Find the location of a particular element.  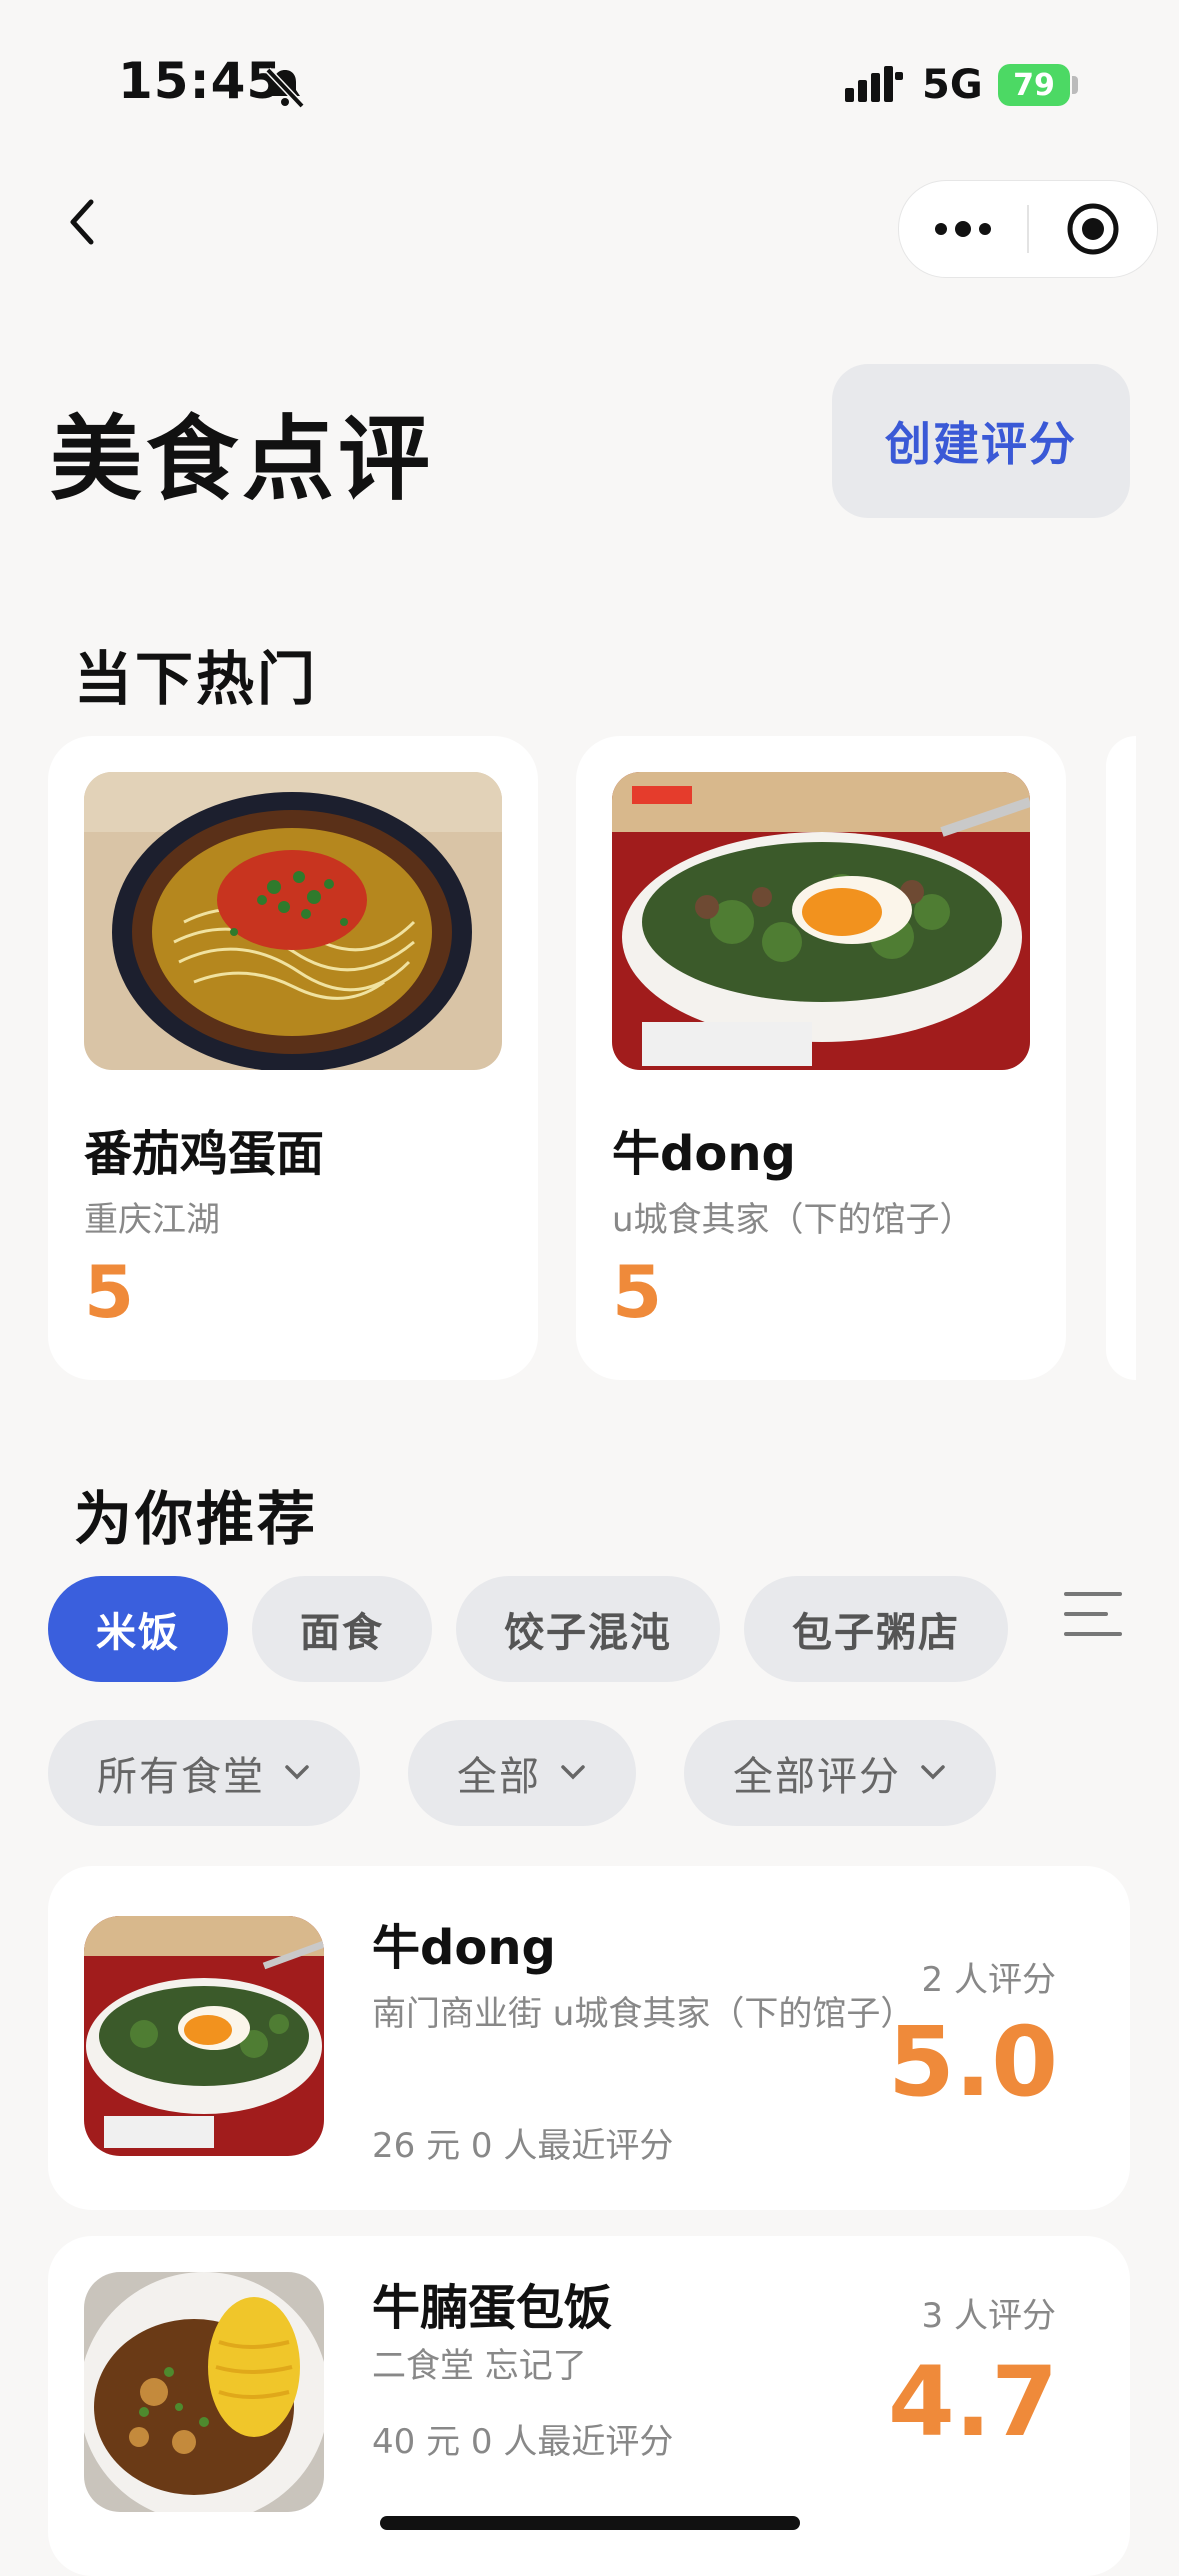

create-rating-button: 创建评分 is located at coordinates (981, 441).